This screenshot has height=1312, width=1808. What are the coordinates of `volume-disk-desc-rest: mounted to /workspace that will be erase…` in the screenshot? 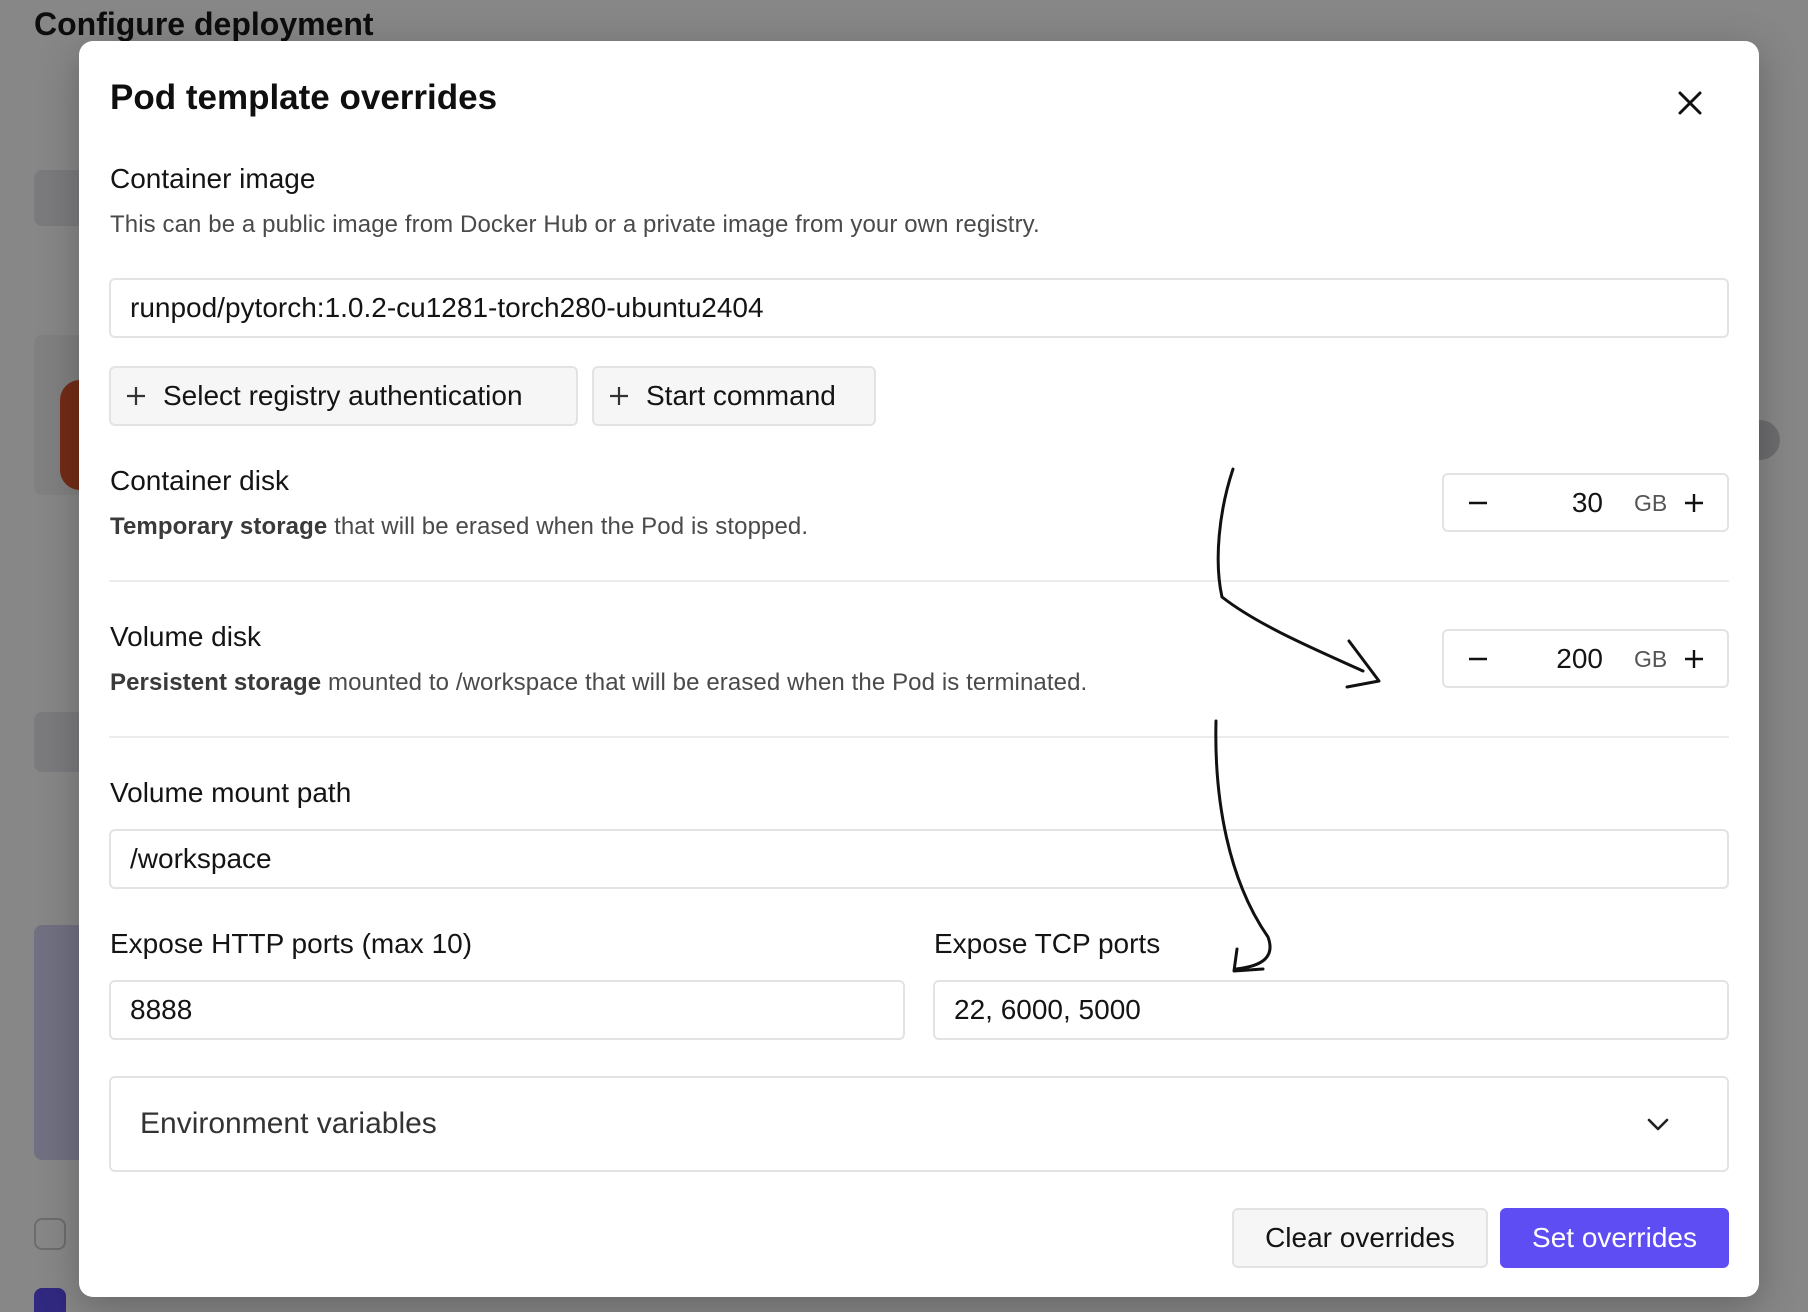 It's located at (704, 682).